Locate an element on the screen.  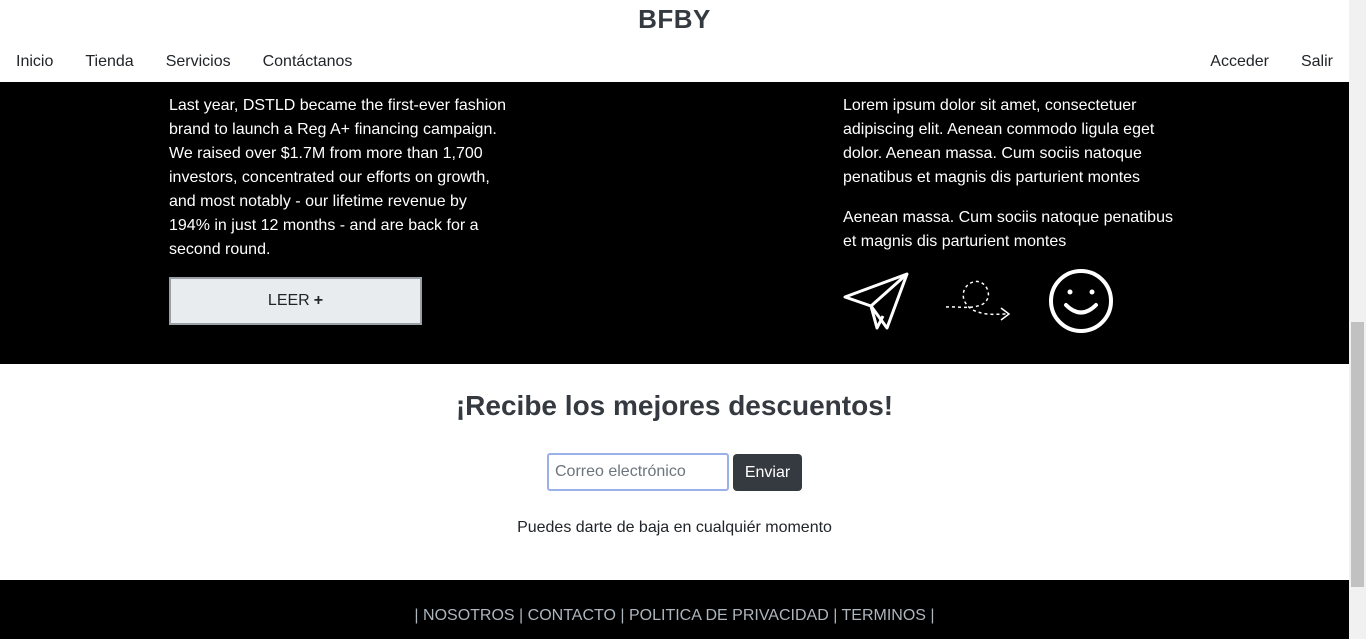
footer-link-terminos: TERMINOS is located at coordinates (884, 615).